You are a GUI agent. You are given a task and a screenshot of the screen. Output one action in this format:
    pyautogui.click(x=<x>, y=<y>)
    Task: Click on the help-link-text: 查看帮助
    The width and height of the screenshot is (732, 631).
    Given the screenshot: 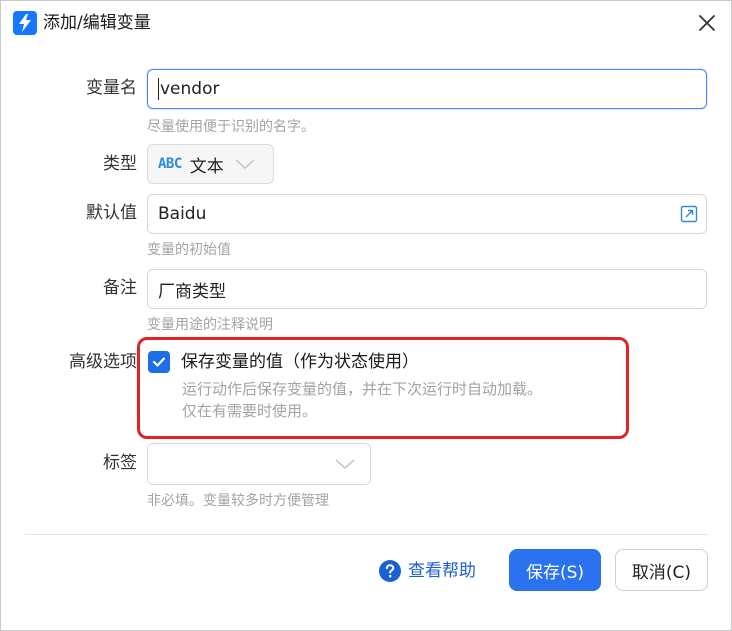 What is the action you would take?
    pyautogui.click(x=442, y=571)
    